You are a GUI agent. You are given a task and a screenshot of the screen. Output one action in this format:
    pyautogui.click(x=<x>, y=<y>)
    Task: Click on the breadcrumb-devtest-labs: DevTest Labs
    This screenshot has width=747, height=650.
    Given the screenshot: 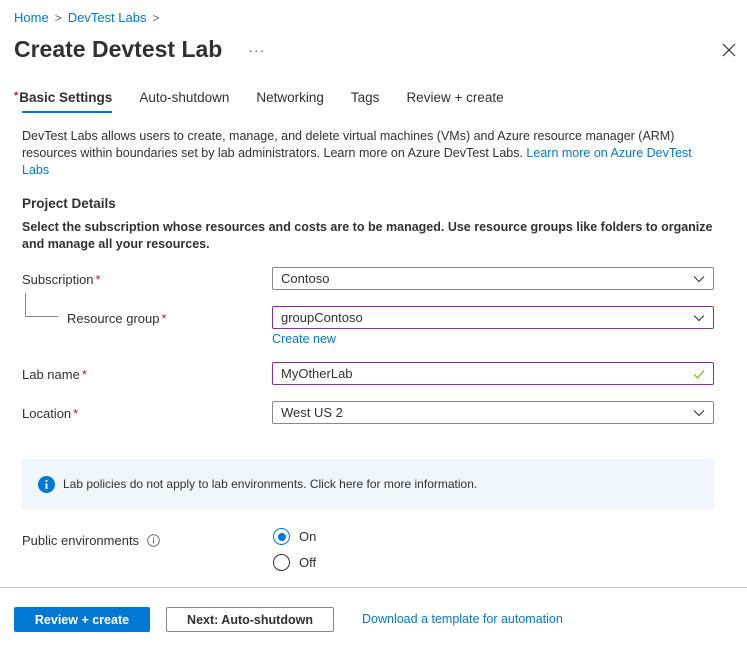 What is the action you would take?
    pyautogui.click(x=107, y=17)
    